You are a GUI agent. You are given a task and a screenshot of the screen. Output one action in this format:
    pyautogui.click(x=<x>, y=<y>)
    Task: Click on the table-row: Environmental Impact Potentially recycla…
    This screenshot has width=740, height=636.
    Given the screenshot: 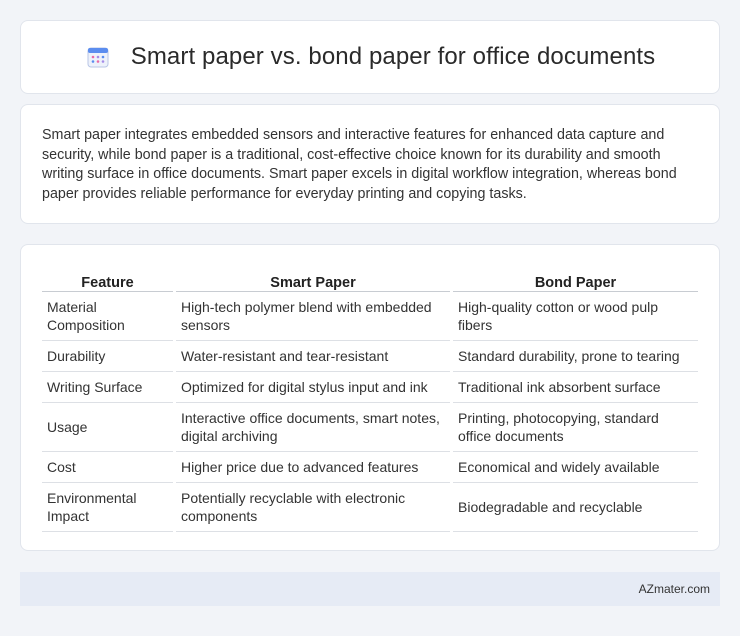 What is the action you would take?
    pyautogui.click(x=370, y=507)
    